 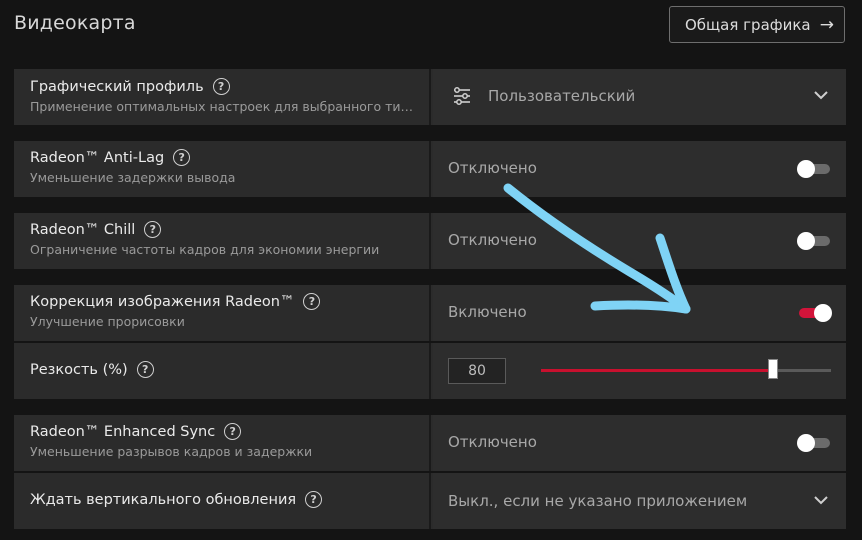 What do you see at coordinates (813, 443) in the screenshot?
I see `enhanced-sync-toggle` at bounding box center [813, 443].